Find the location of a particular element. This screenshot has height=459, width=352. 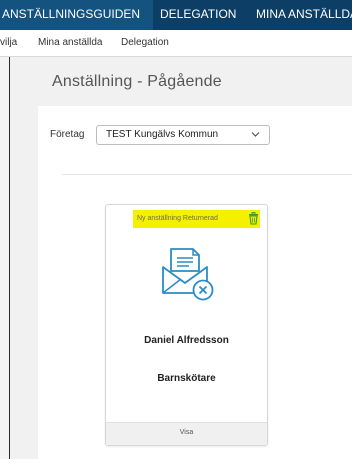

mail-returned-icon is located at coordinates (188, 274).